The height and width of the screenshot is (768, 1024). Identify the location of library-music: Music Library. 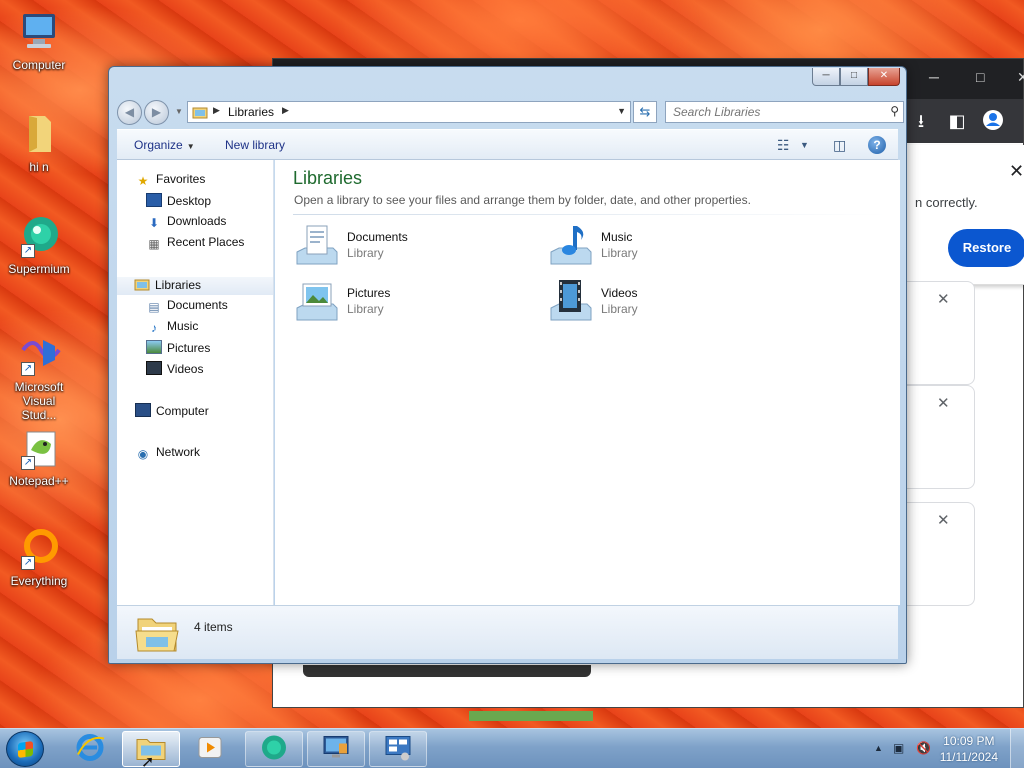
(657, 248).